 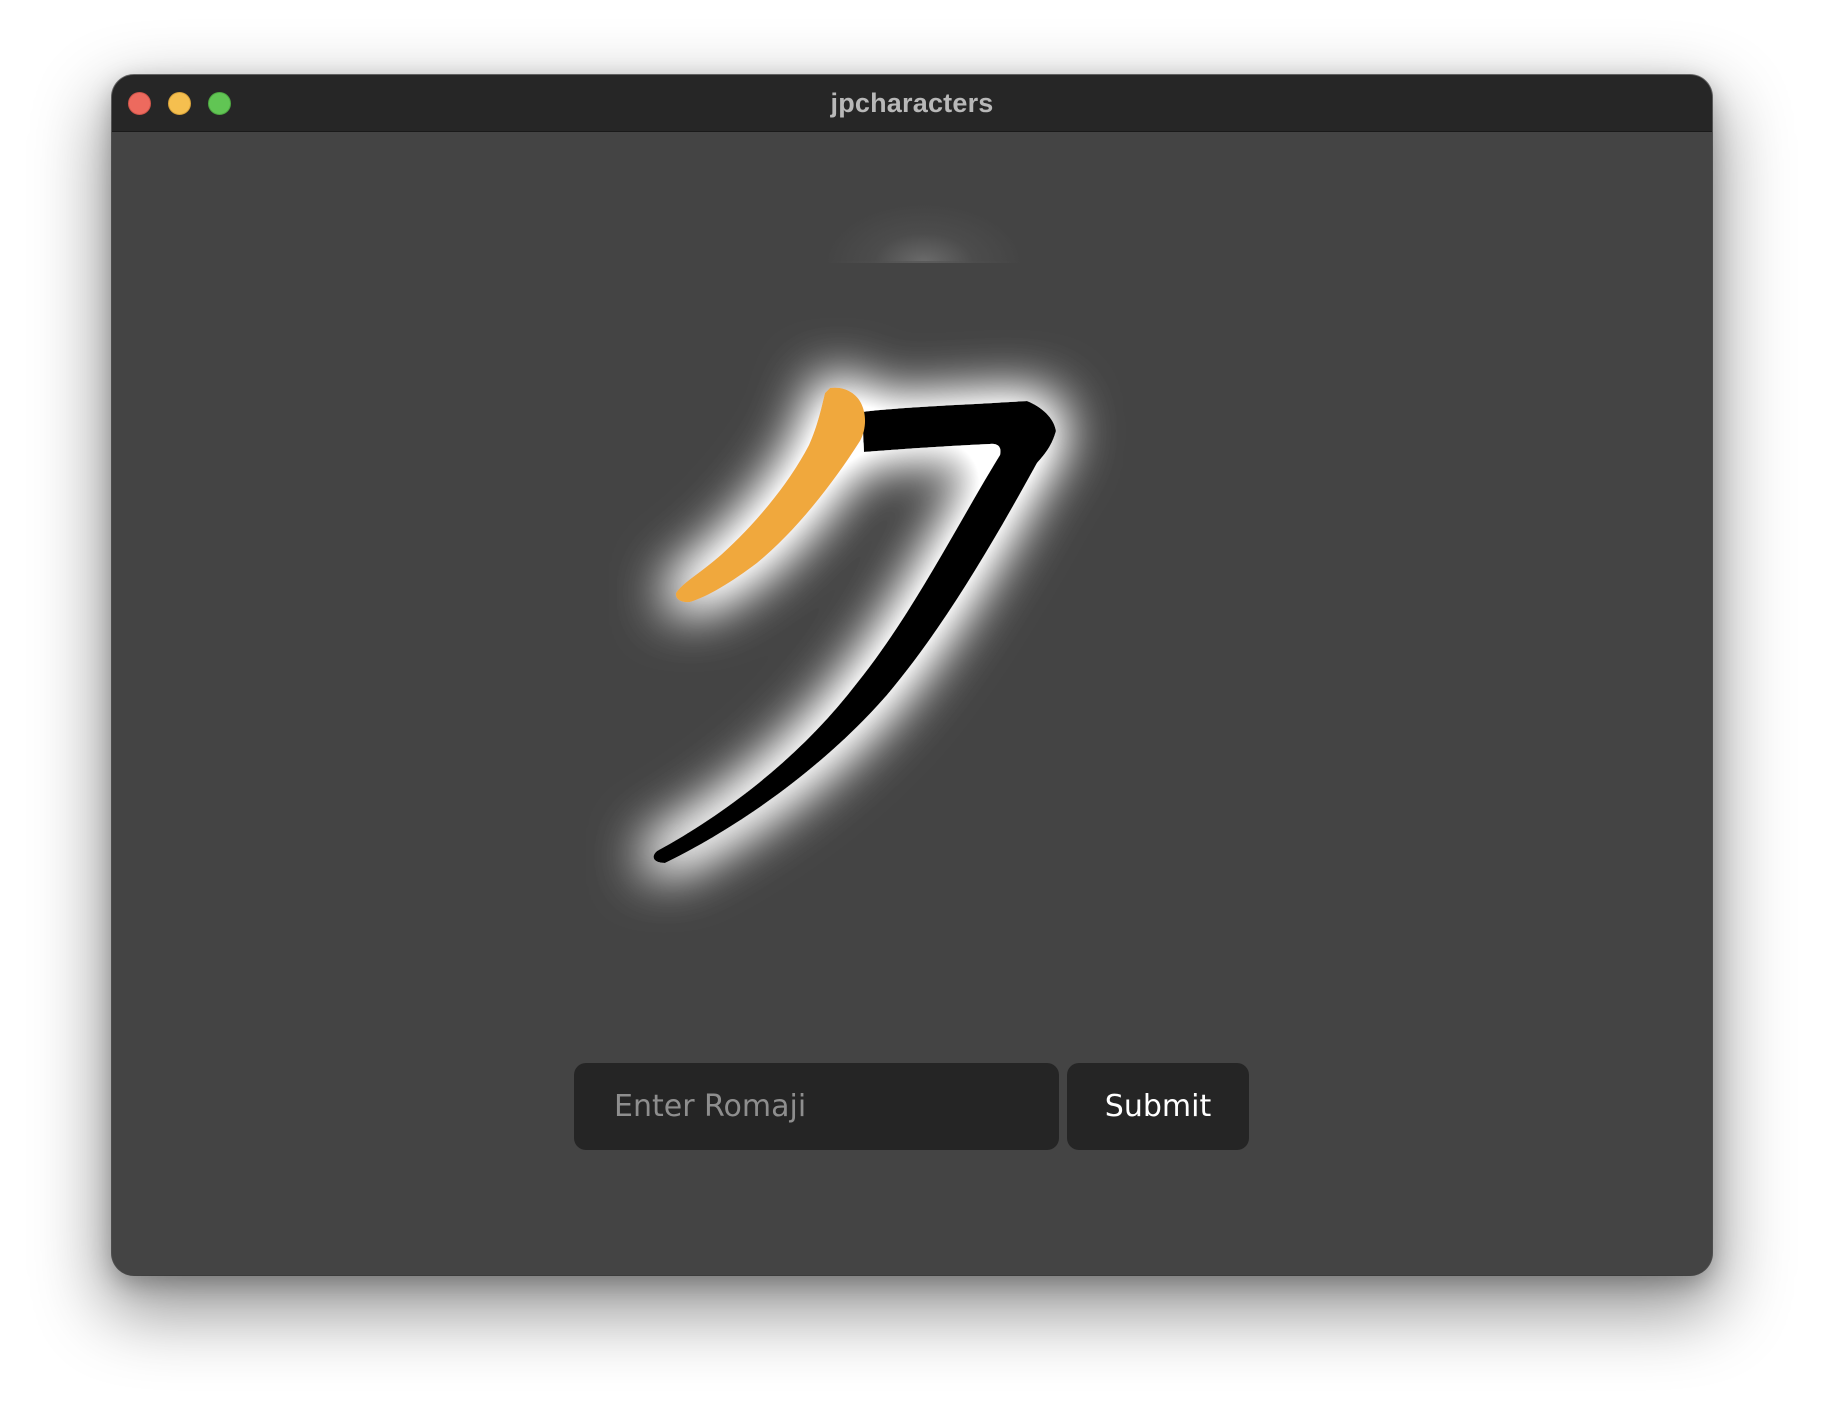 I want to click on romaji-input, so click(x=816, y=1106).